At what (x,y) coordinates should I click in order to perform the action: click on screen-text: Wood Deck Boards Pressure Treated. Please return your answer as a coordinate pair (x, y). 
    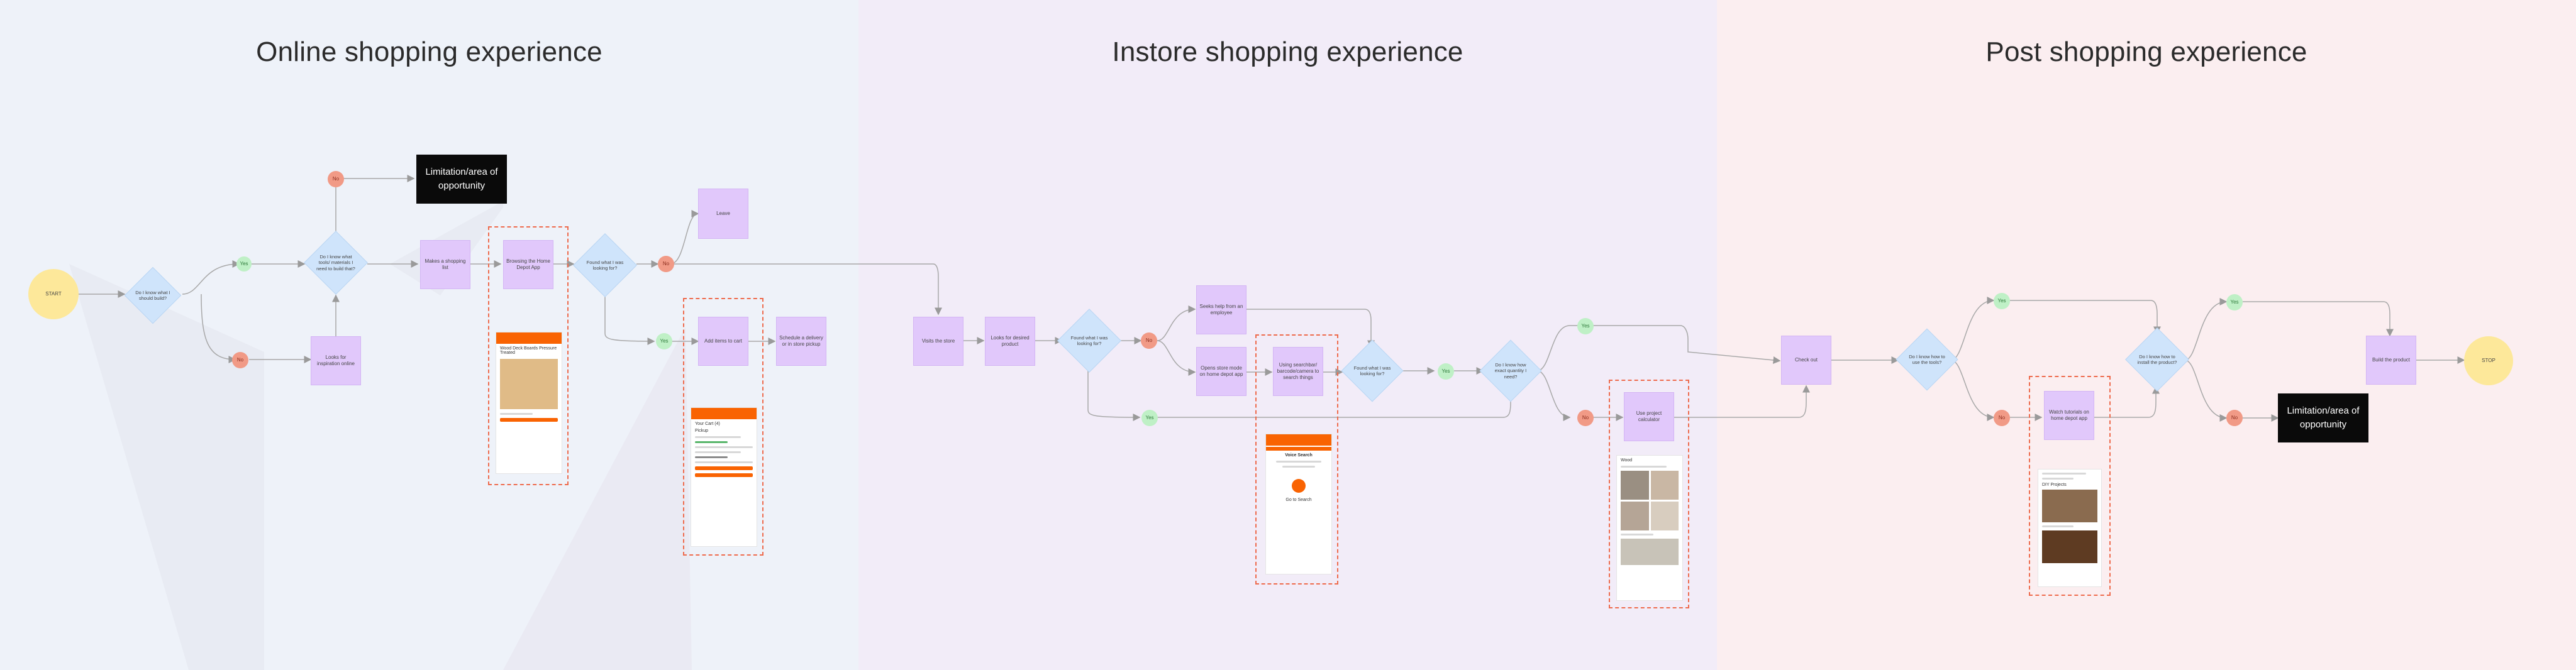
    Looking at the image, I should click on (528, 350).